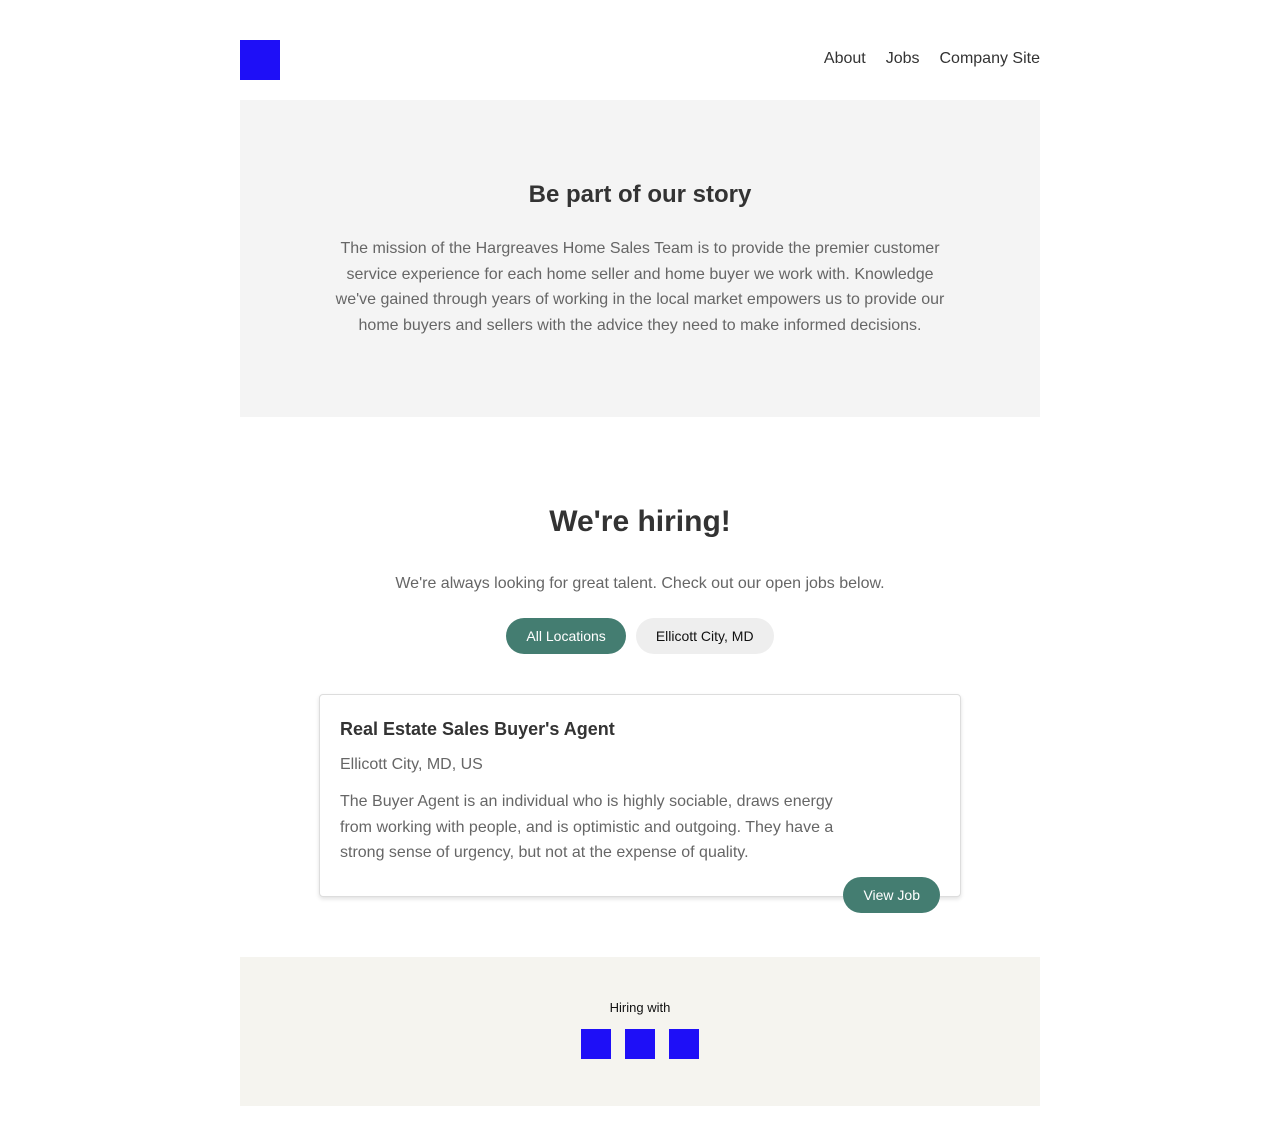 The image size is (1280, 1122). I want to click on location-filters: All Locations Ellicott City, MD, so click(640, 636).